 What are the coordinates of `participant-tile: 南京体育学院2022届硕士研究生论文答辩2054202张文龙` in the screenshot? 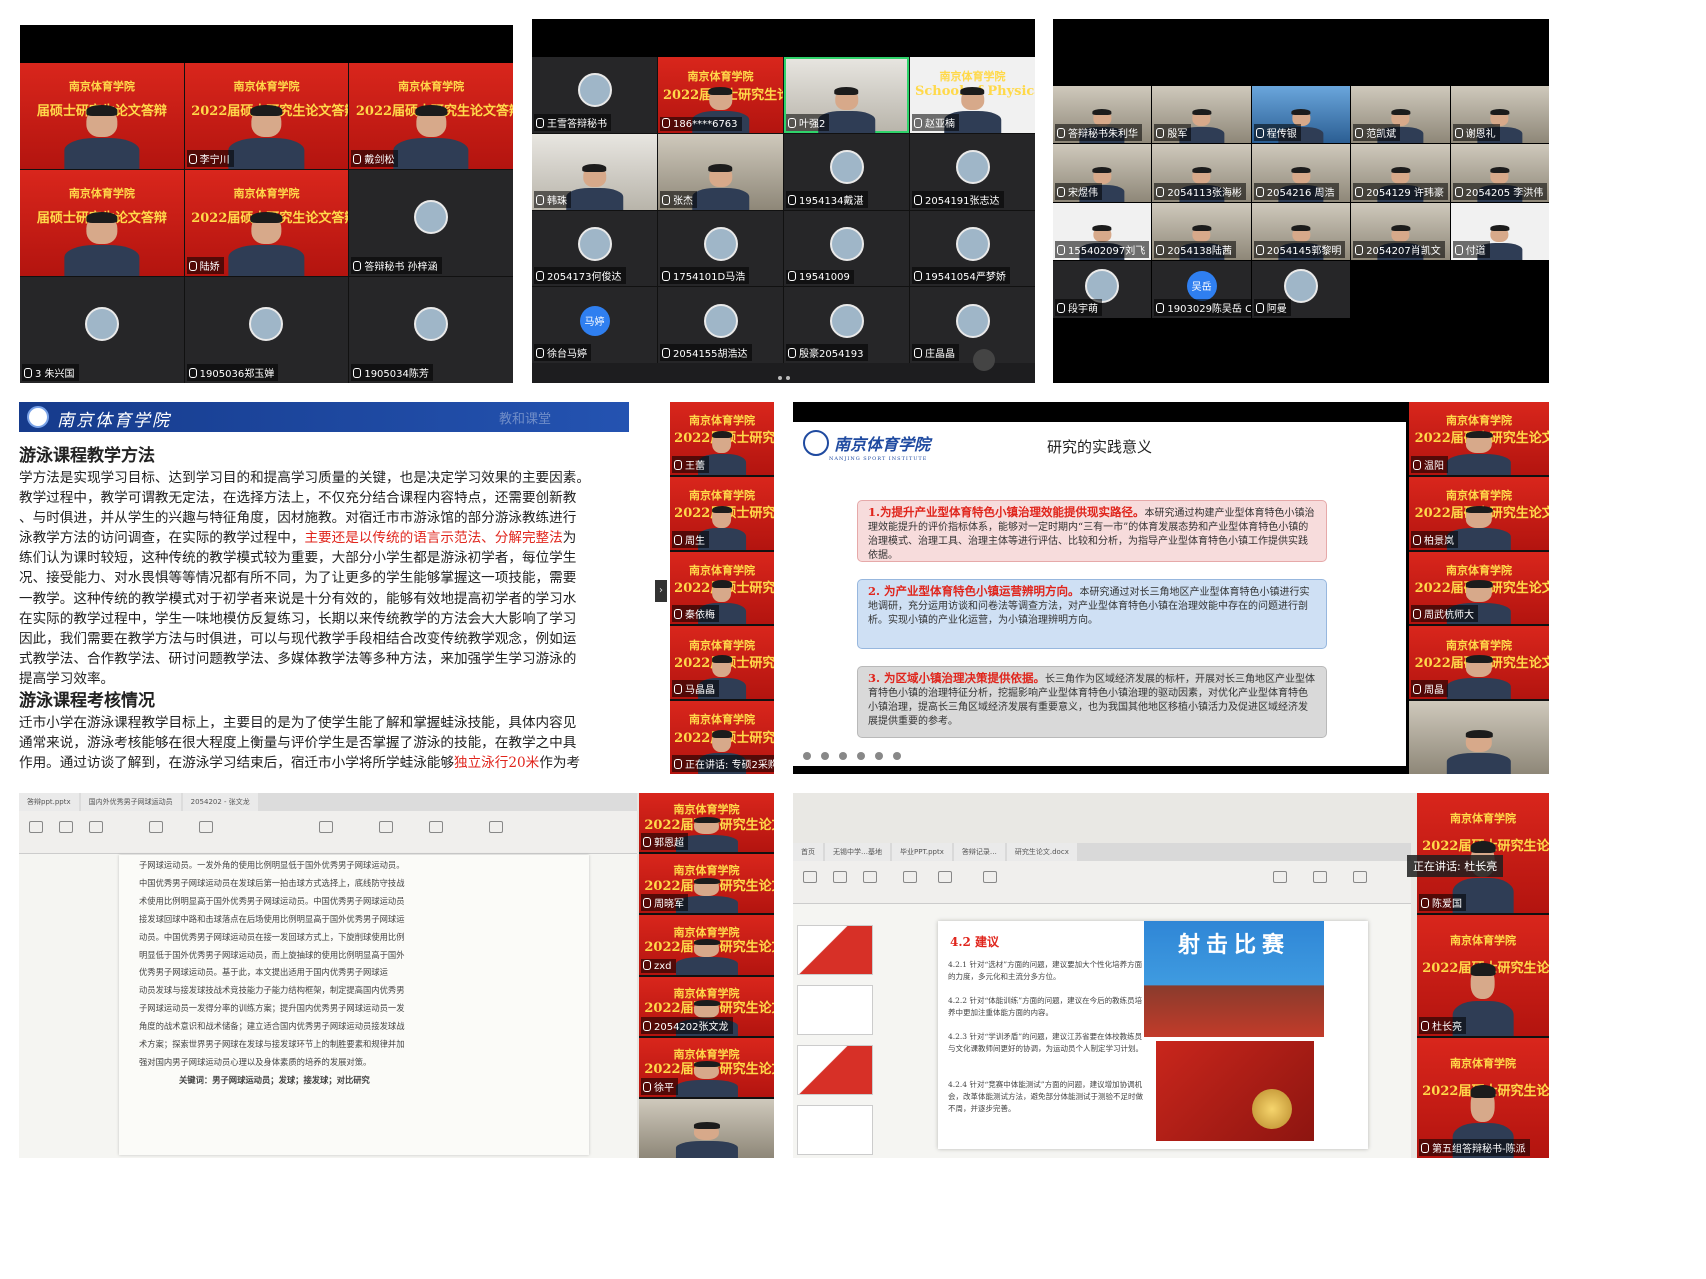 It's located at (706, 1006).